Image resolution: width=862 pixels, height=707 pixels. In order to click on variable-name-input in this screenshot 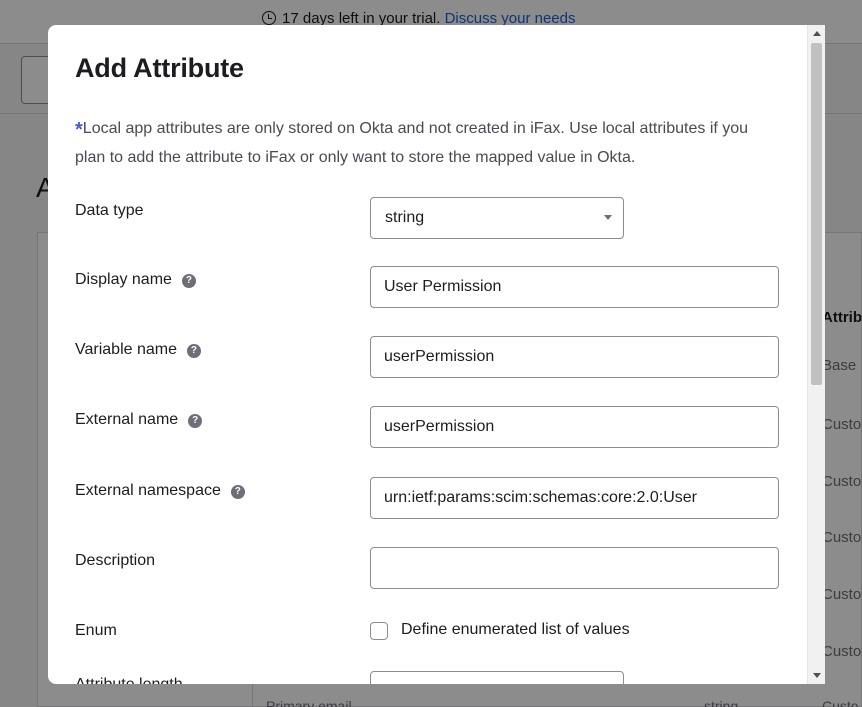, I will do `click(574, 357)`.